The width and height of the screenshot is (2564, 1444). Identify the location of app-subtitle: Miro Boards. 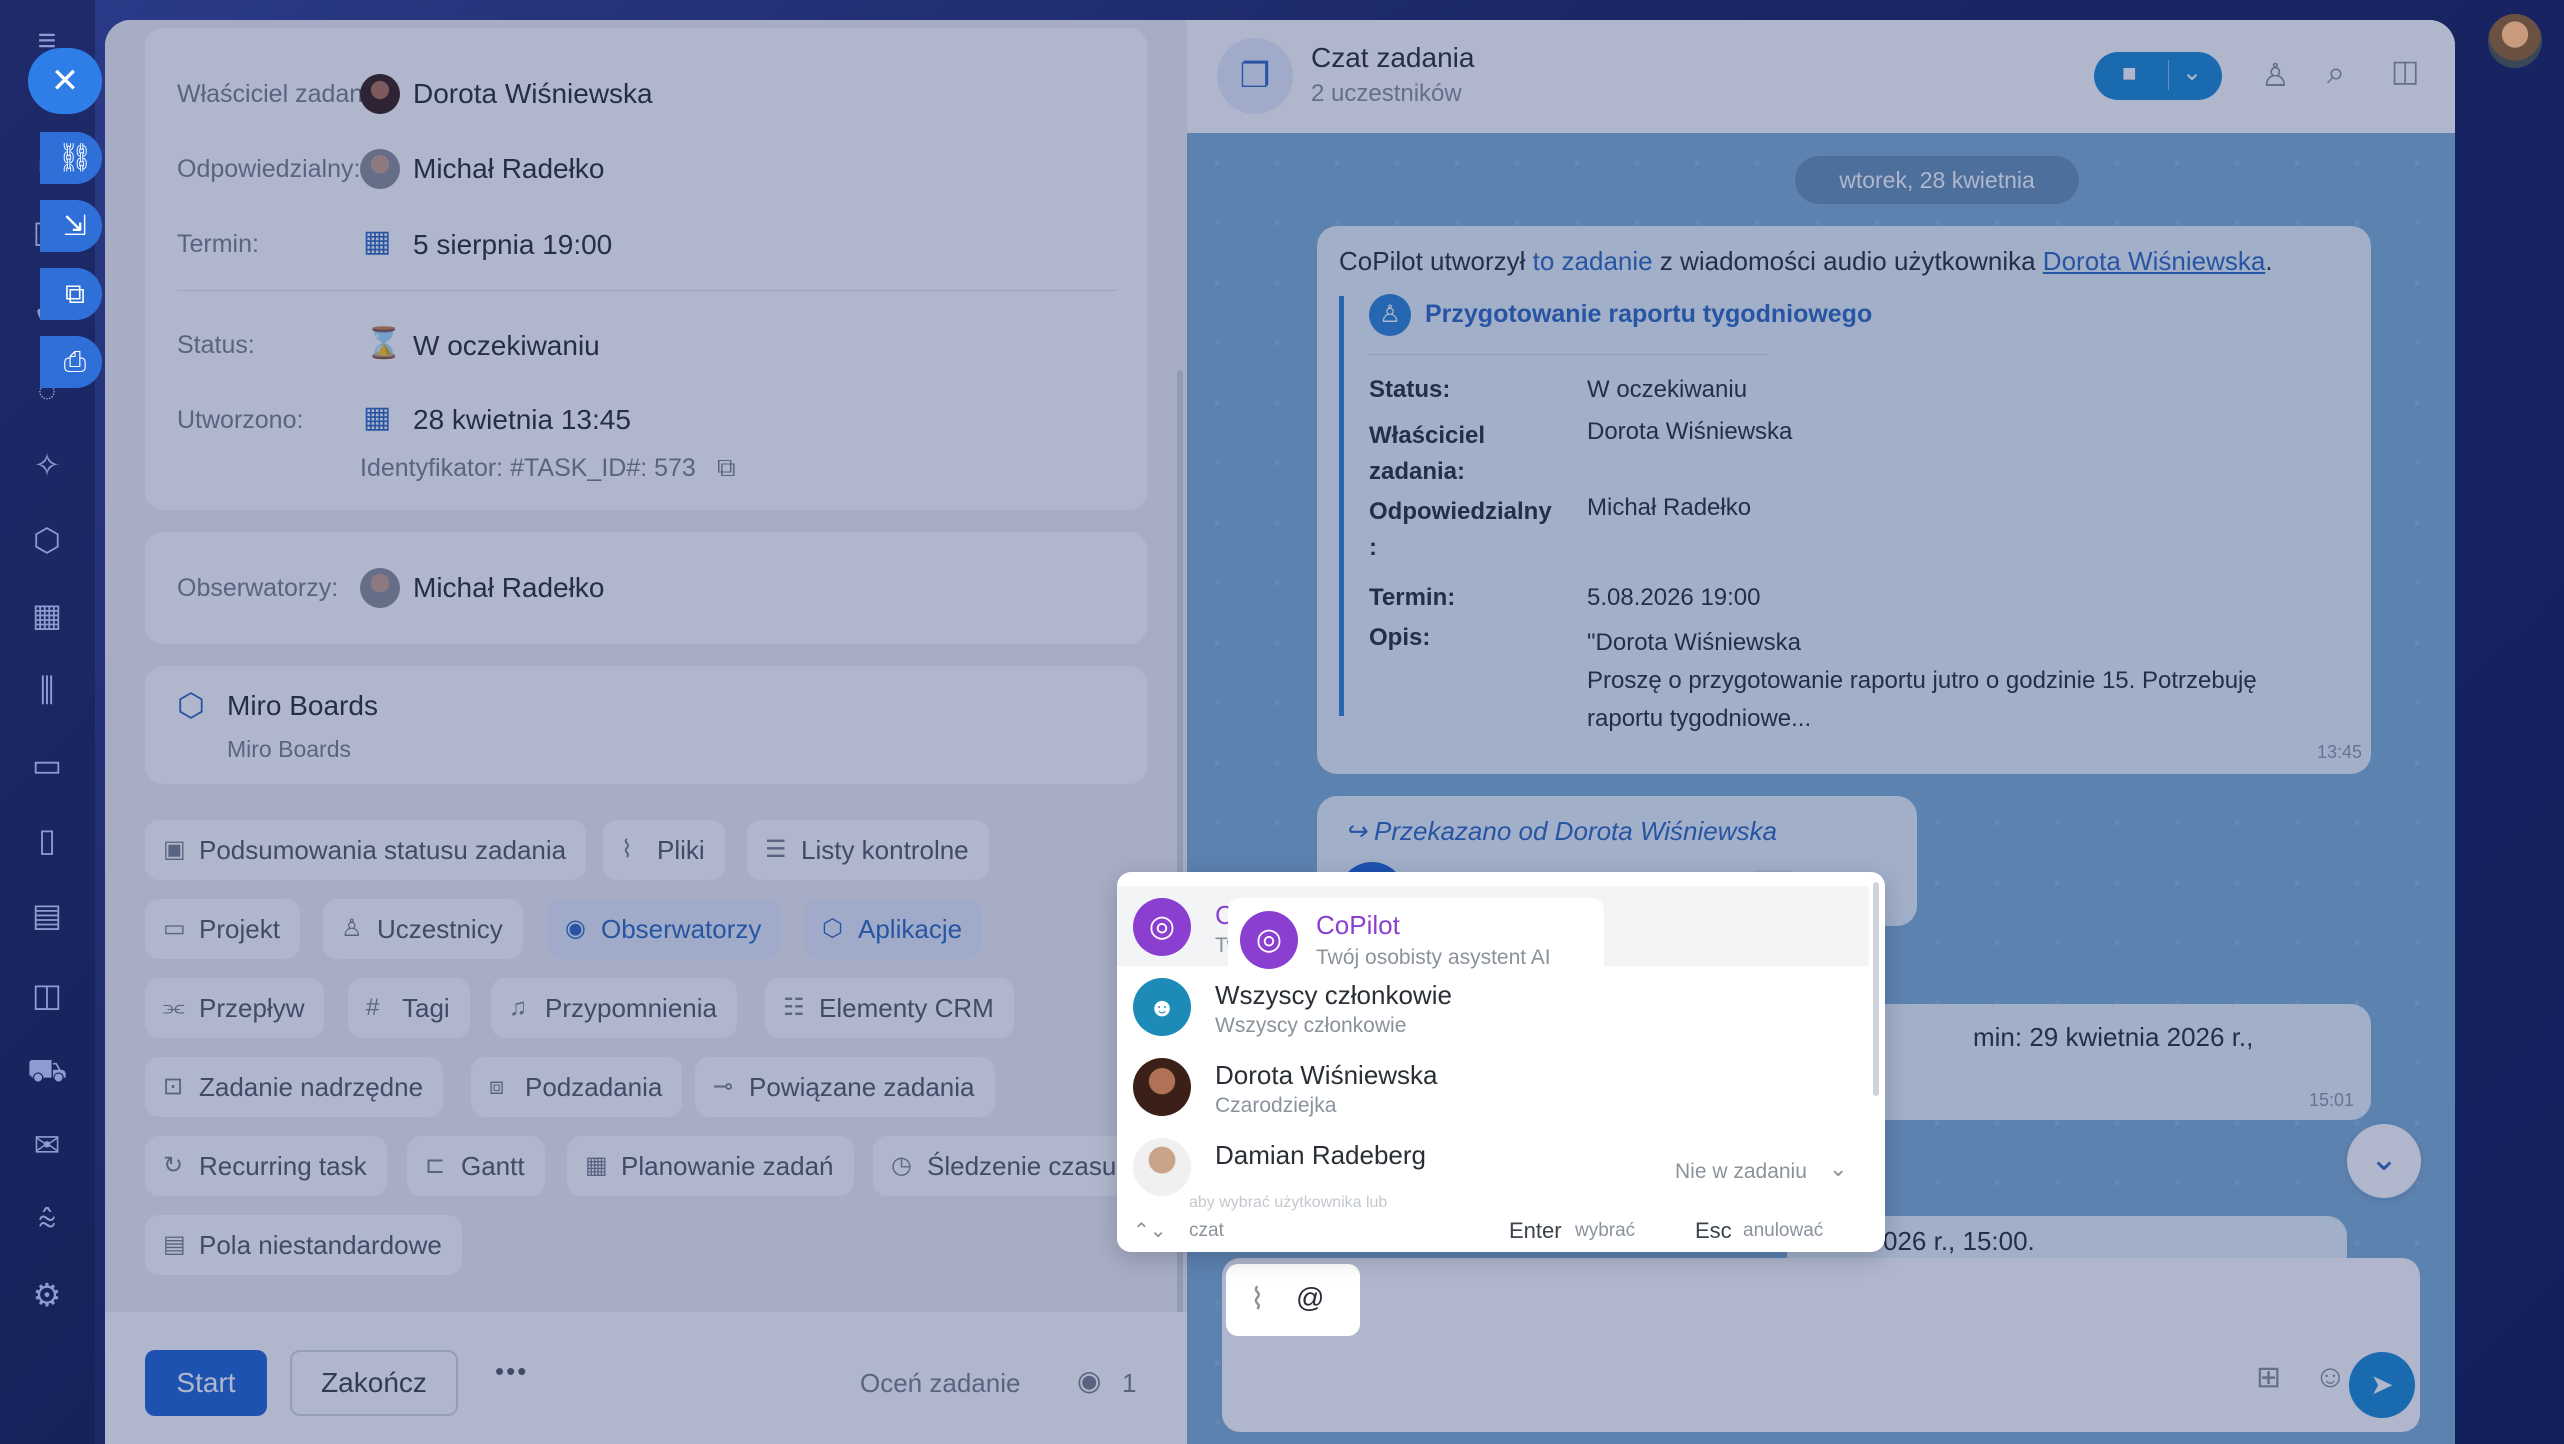
(289, 749).